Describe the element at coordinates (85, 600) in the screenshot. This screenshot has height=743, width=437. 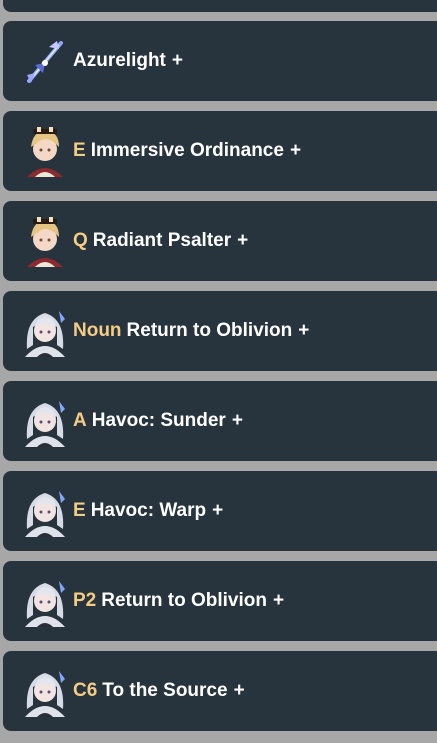
I see `buff-prefix: P2` at that location.